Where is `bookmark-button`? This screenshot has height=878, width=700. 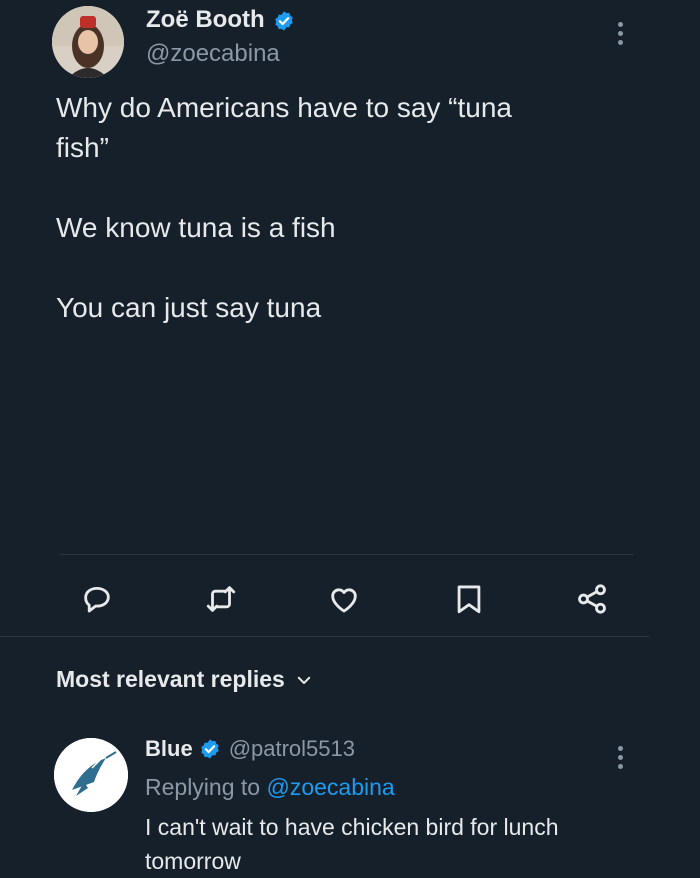 bookmark-button is located at coordinates (469, 599).